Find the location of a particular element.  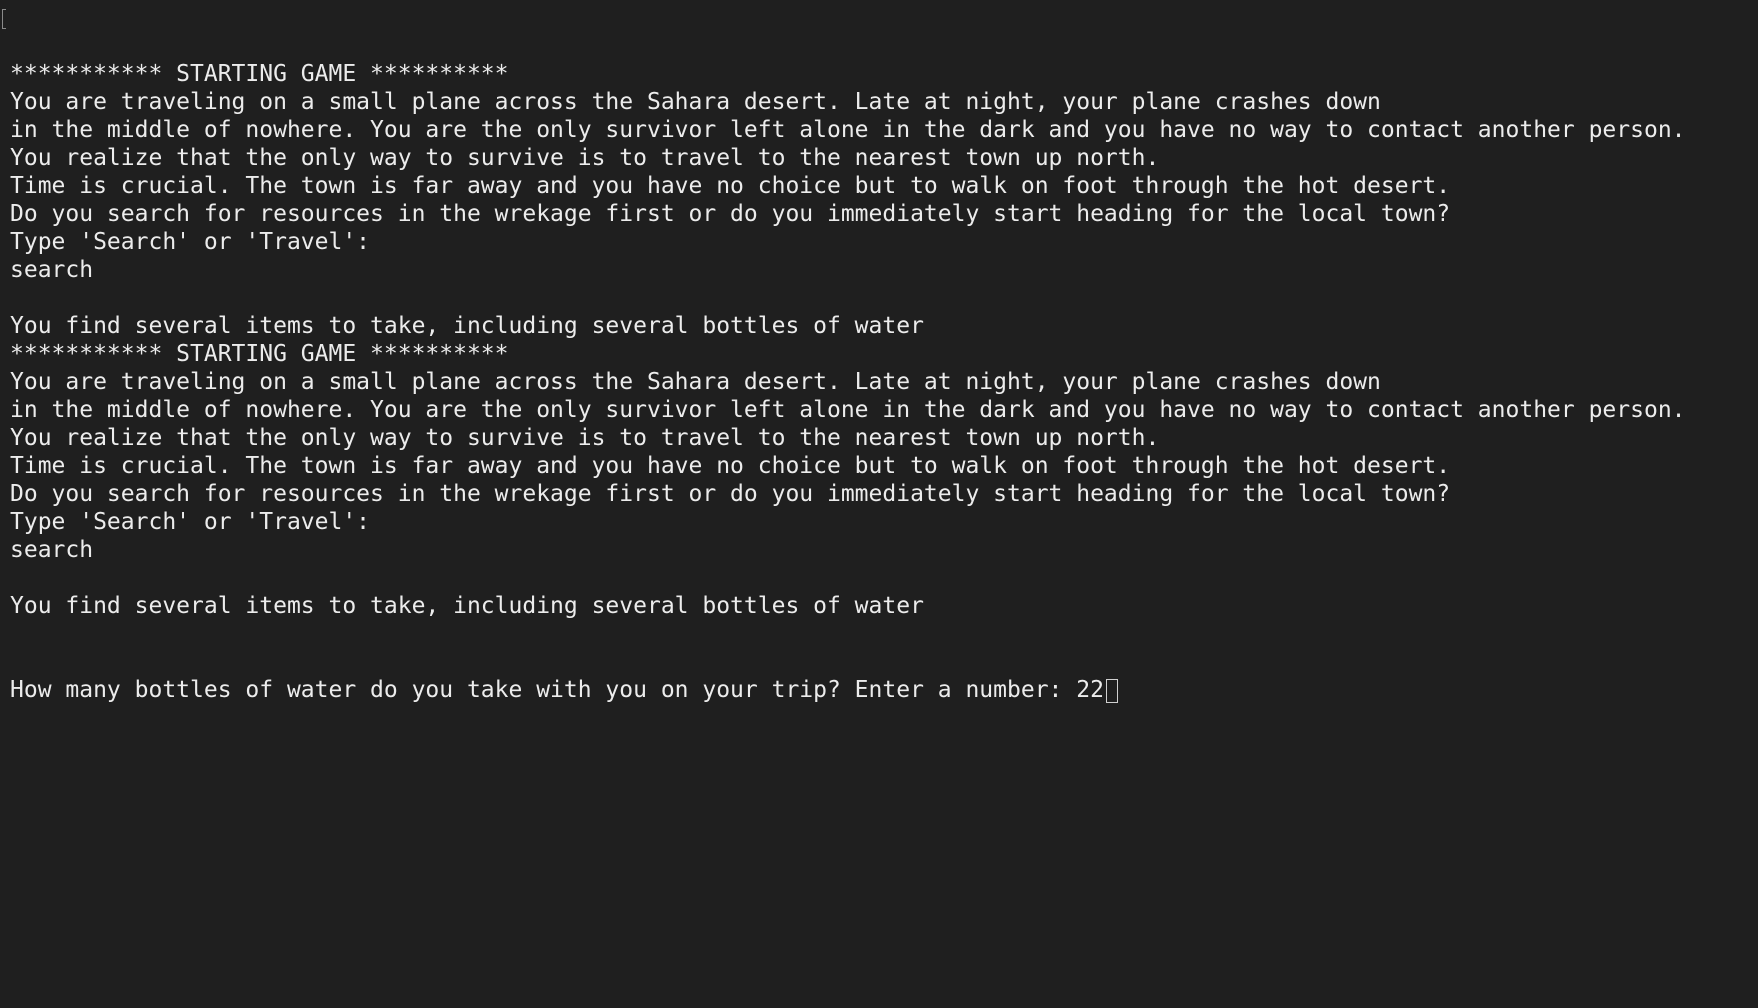

input-value: 22 is located at coordinates (1090, 690).